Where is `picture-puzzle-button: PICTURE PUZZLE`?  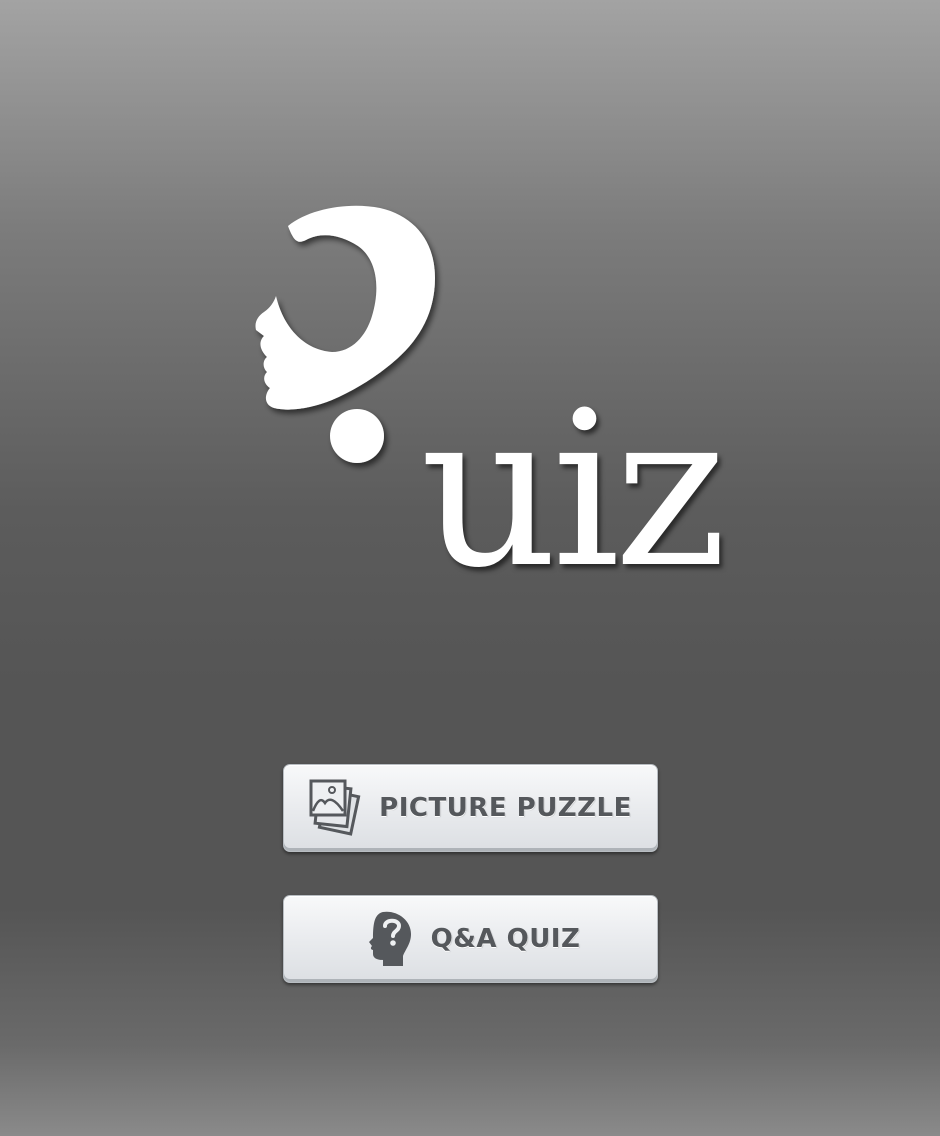 picture-puzzle-button: PICTURE PUZZLE is located at coordinates (470, 808).